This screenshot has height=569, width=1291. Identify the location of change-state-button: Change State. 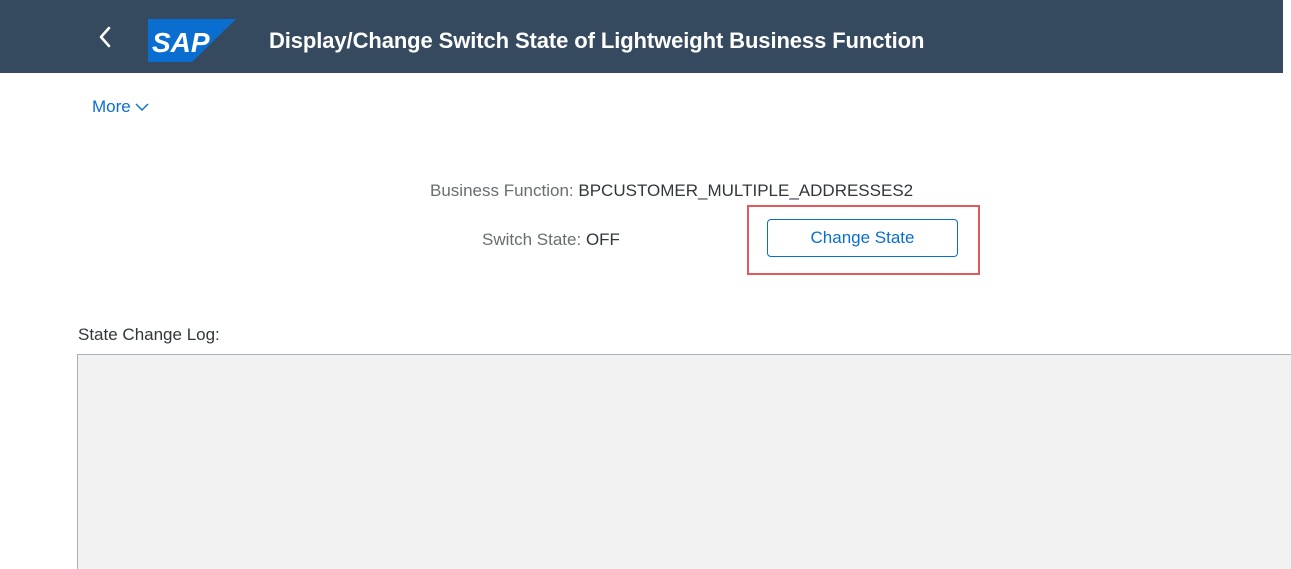
(862, 238).